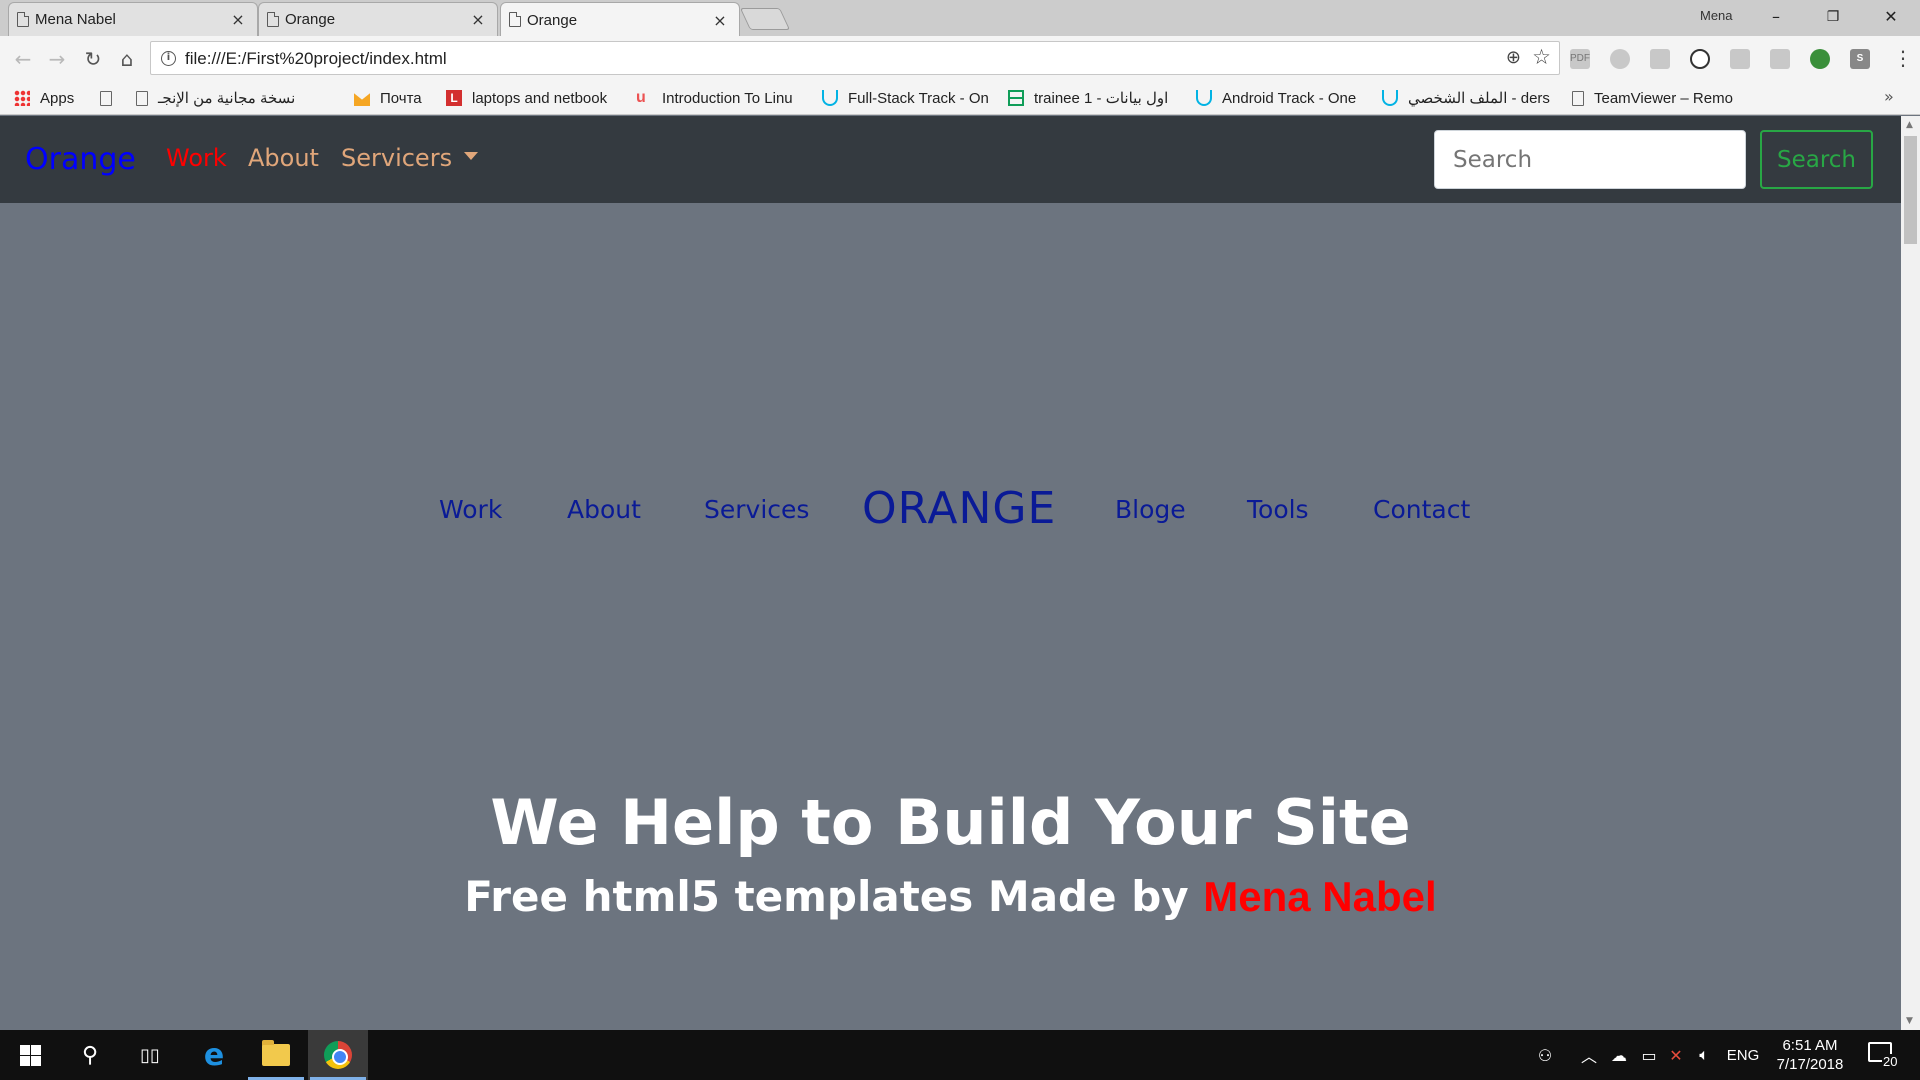  I want to click on scroll-up-icon: ▲, so click(1909, 125).